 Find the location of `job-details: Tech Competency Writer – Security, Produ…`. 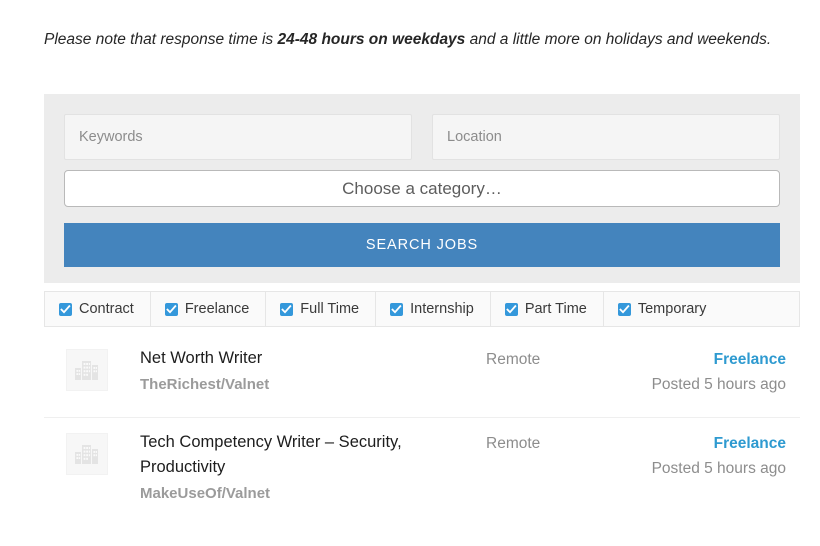

job-details: Tech Competency Writer – Security, Produ… is located at coordinates (297, 468).